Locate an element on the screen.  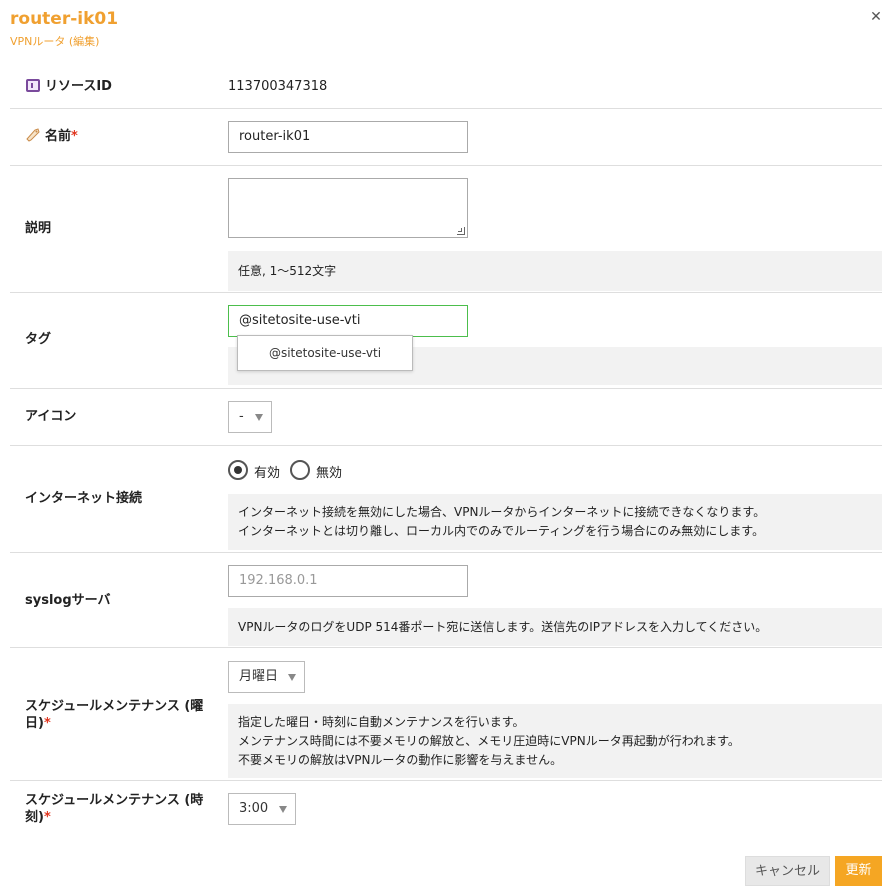
tag-icon is located at coordinates (33, 135).